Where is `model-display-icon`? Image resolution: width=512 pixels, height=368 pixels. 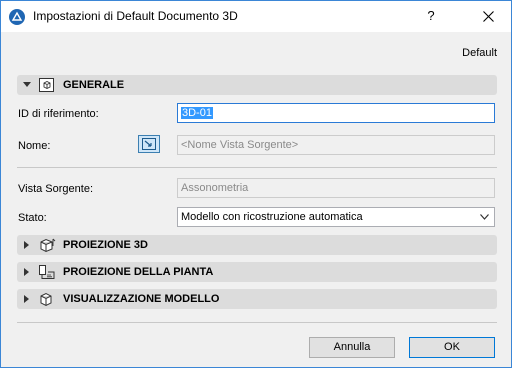 model-display-icon is located at coordinates (46, 299).